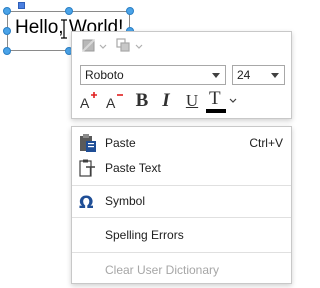 Image resolution: width=320 pixels, height=288 pixels. What do you see at coordinates (7, 31) in the screenshot?
I see `resize-handle-left` at bounding box center [7, 31].